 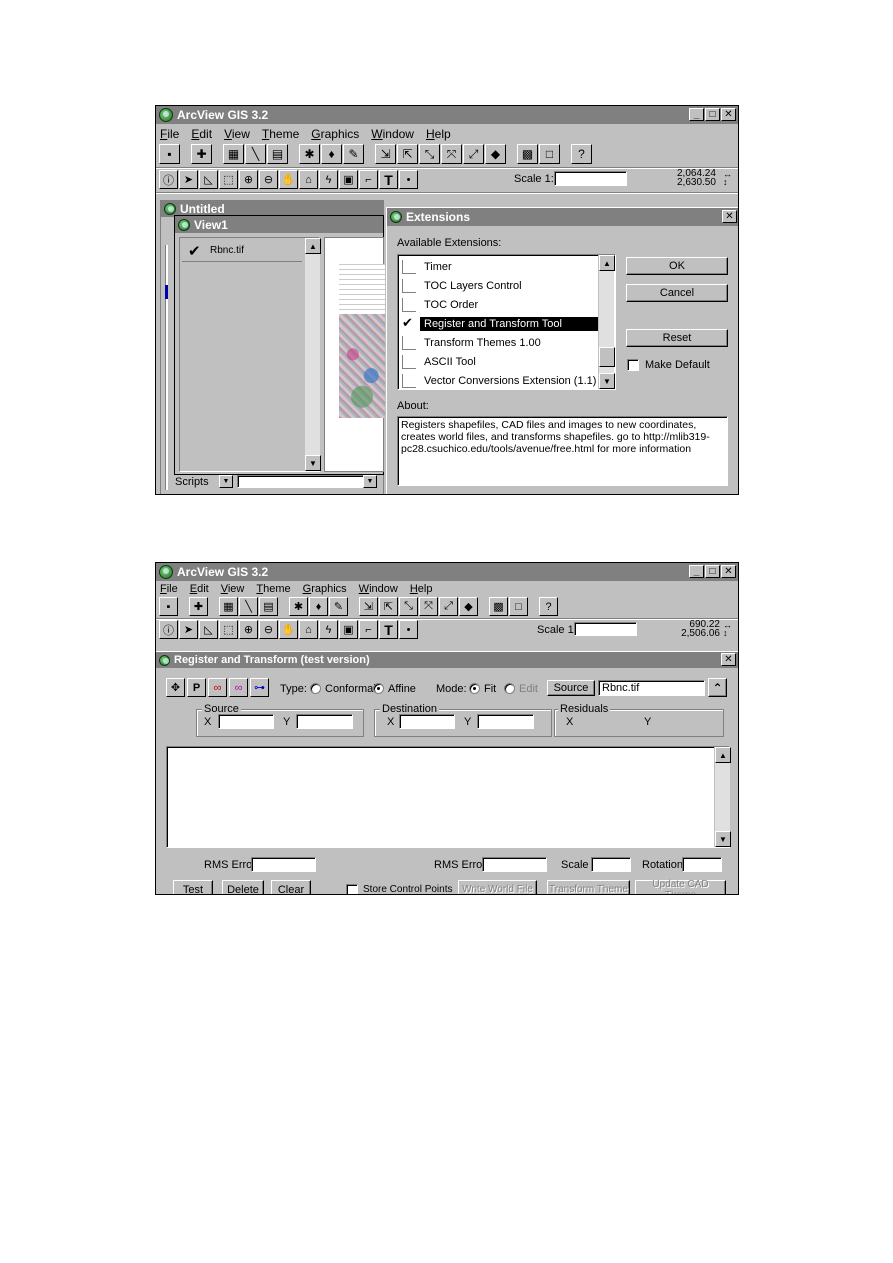 I want to click on extension-item-selected: ✔ Register and Transform Tool, so click(x=506, y=323).